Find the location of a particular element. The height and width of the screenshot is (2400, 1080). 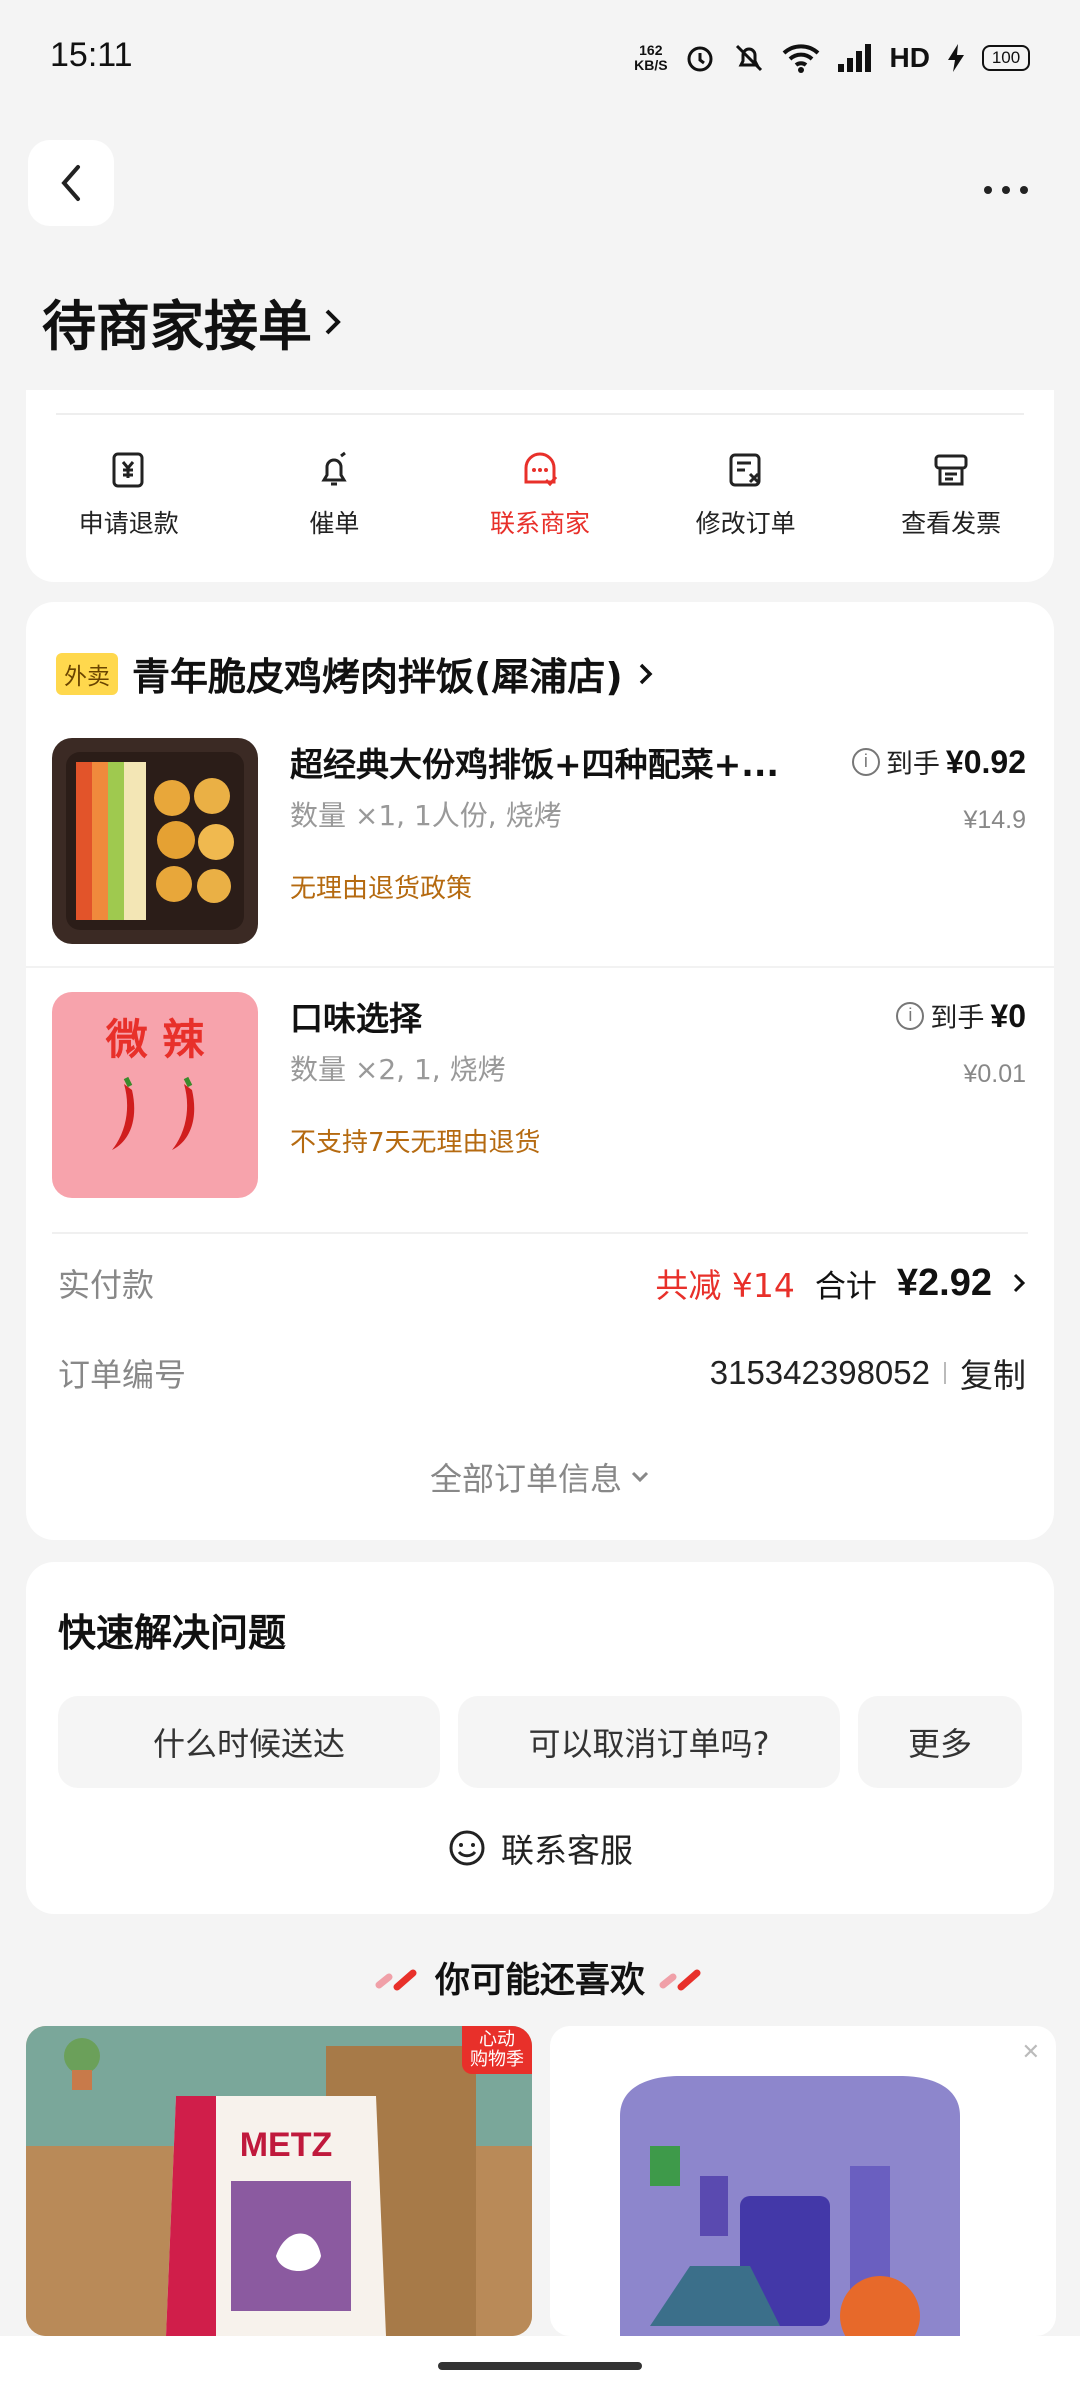

quick-help-card: 快速解决问题 什么时候送达 可以取消订单吗? 更多 联系客服 is located at coordinates (540, 1738).